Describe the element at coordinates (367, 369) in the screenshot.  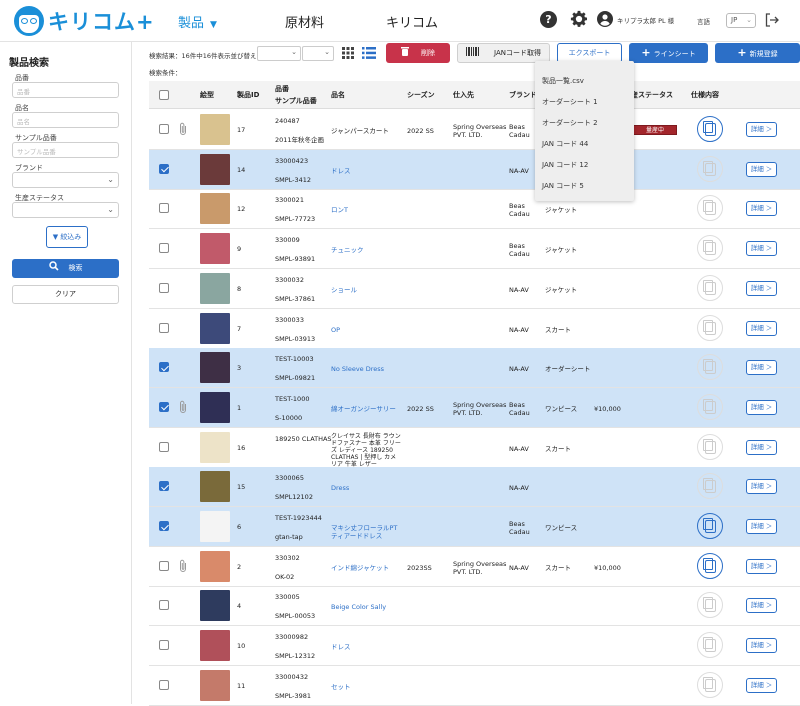
I see `product-name-link: No Sleeve Dress` at that location.